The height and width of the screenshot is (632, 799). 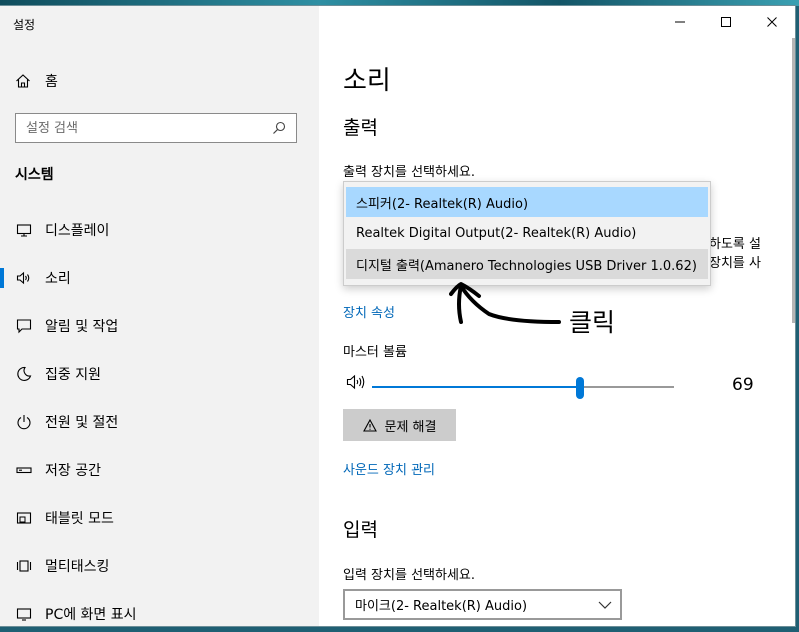 I want to click on sidebar-item-sound: 소리, so click(x=159, y=278).